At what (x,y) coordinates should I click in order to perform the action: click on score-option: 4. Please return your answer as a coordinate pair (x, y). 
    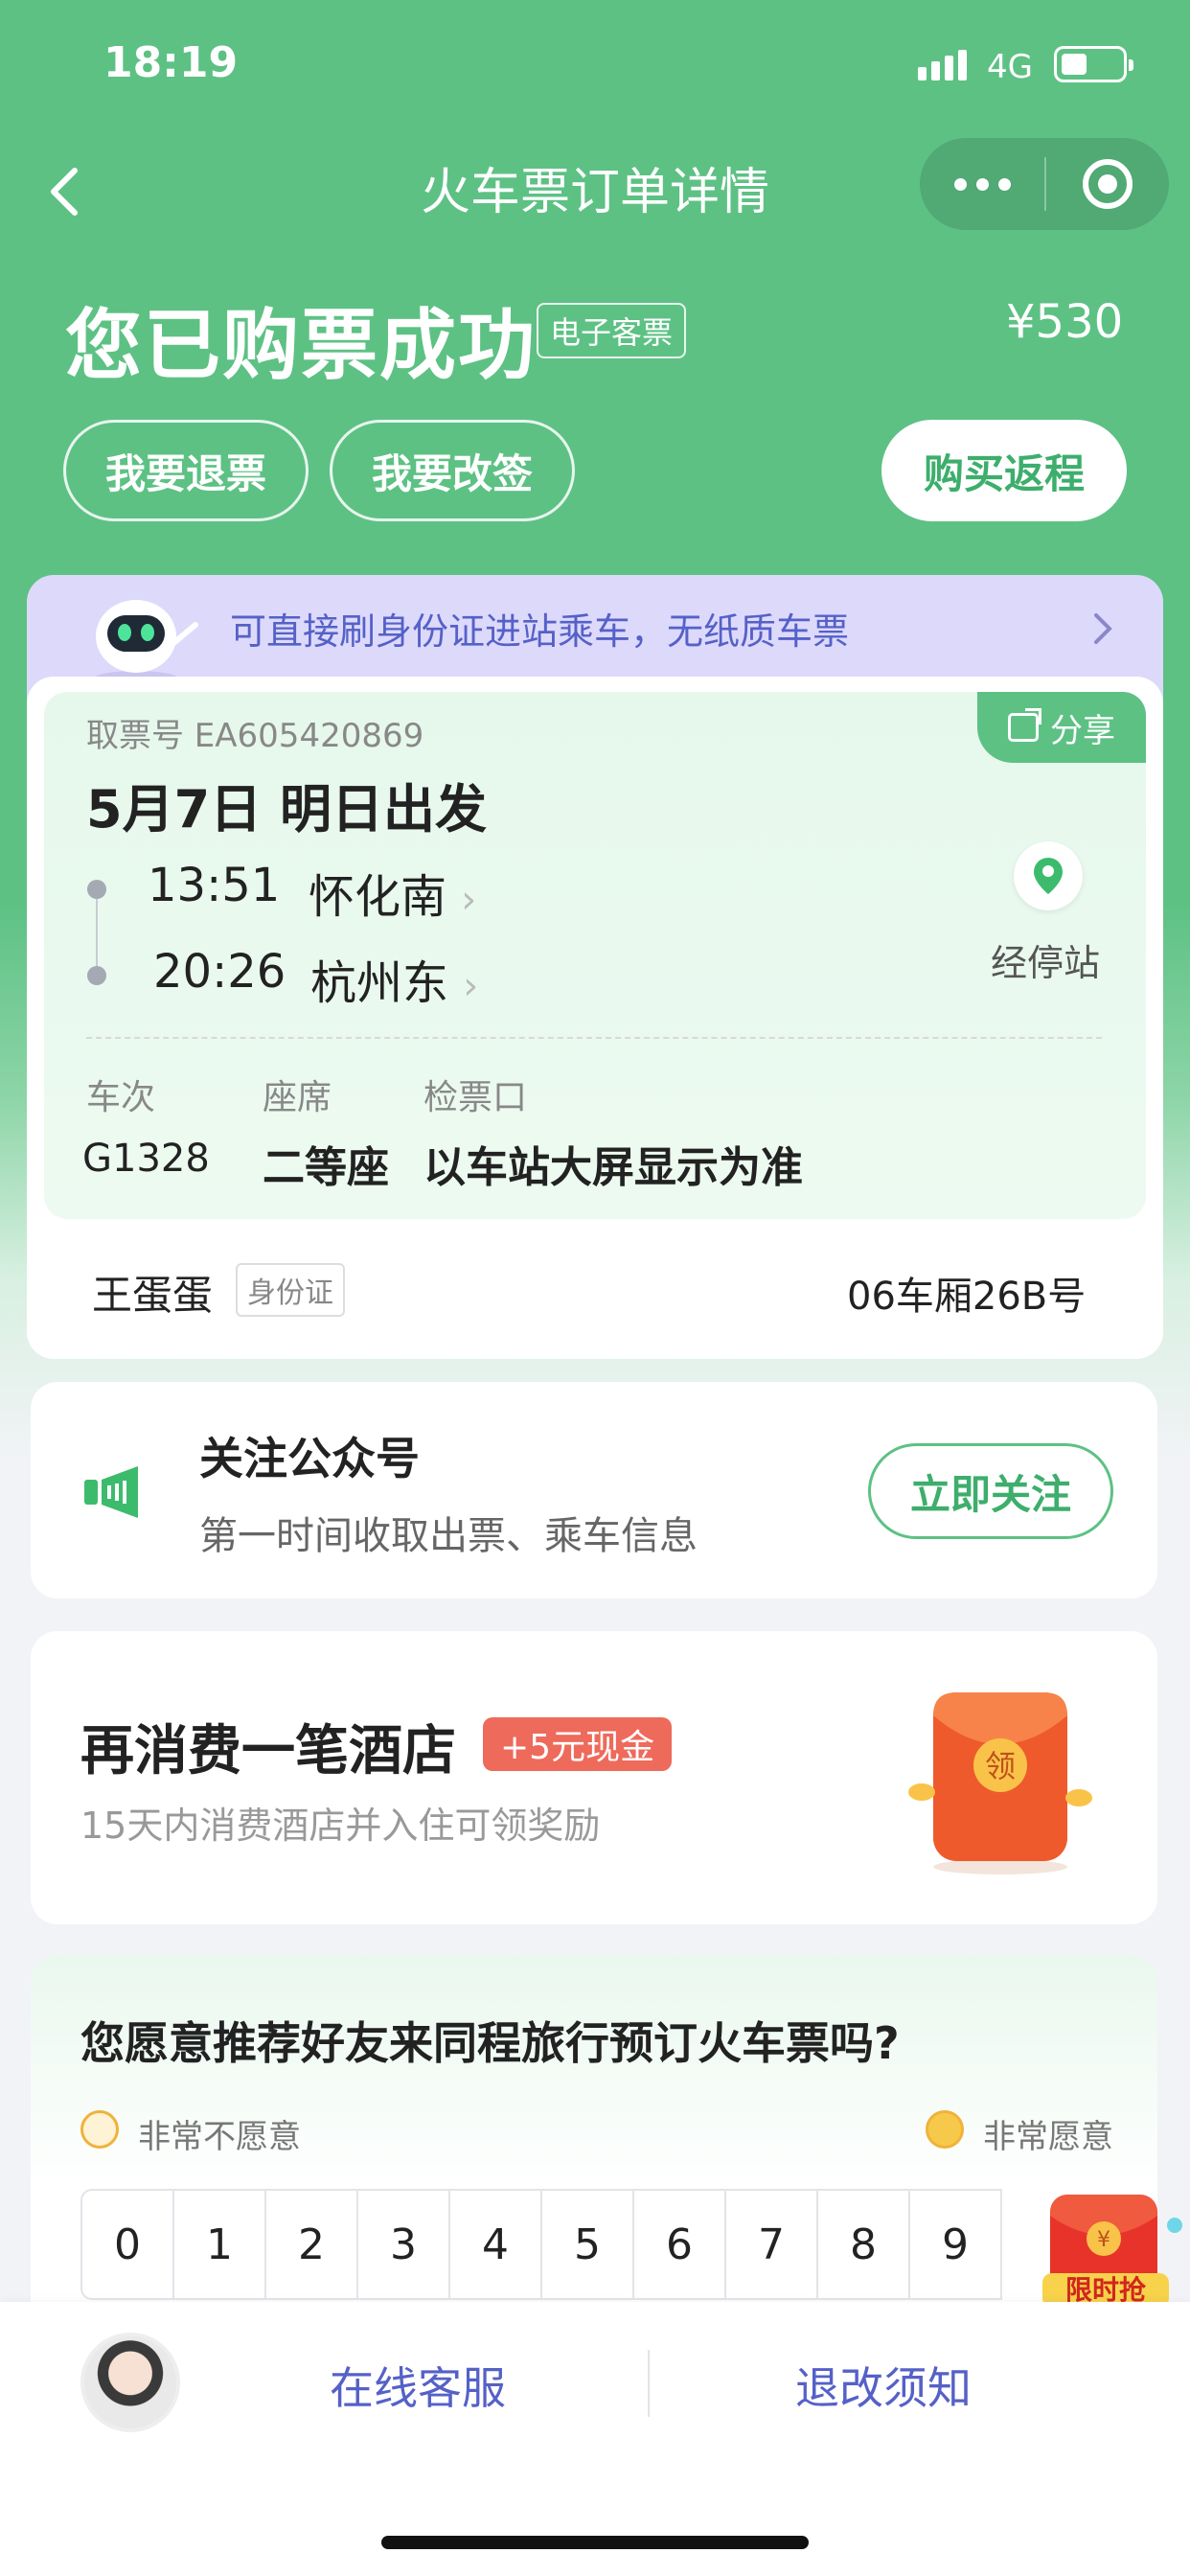
    Looking at the image, I should click on (495, 2244).